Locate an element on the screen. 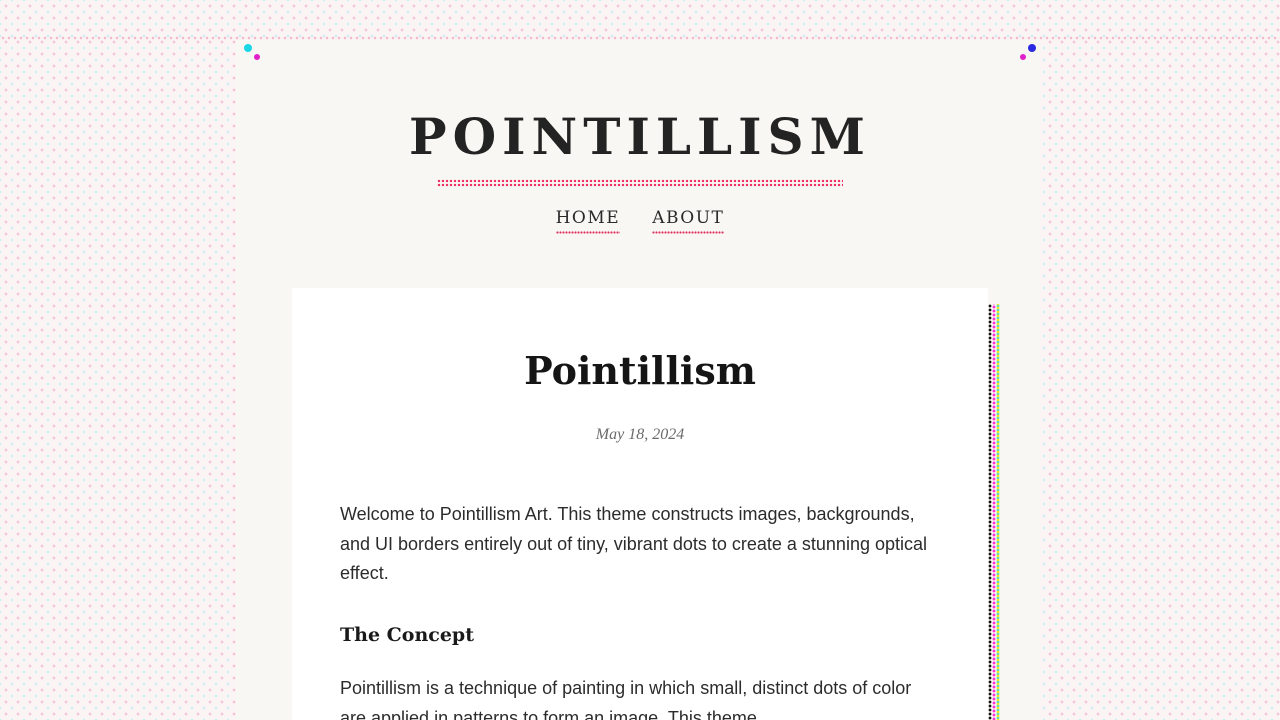  corner-dot-cyan is located at coordinates (248, 48).